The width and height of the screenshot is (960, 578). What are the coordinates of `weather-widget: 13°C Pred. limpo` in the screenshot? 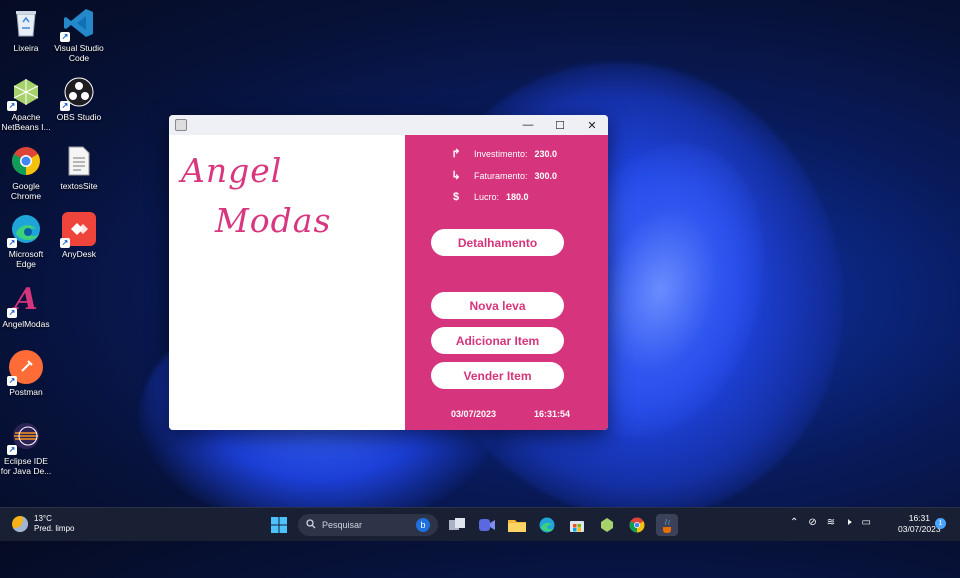 It's located at (43, 524).